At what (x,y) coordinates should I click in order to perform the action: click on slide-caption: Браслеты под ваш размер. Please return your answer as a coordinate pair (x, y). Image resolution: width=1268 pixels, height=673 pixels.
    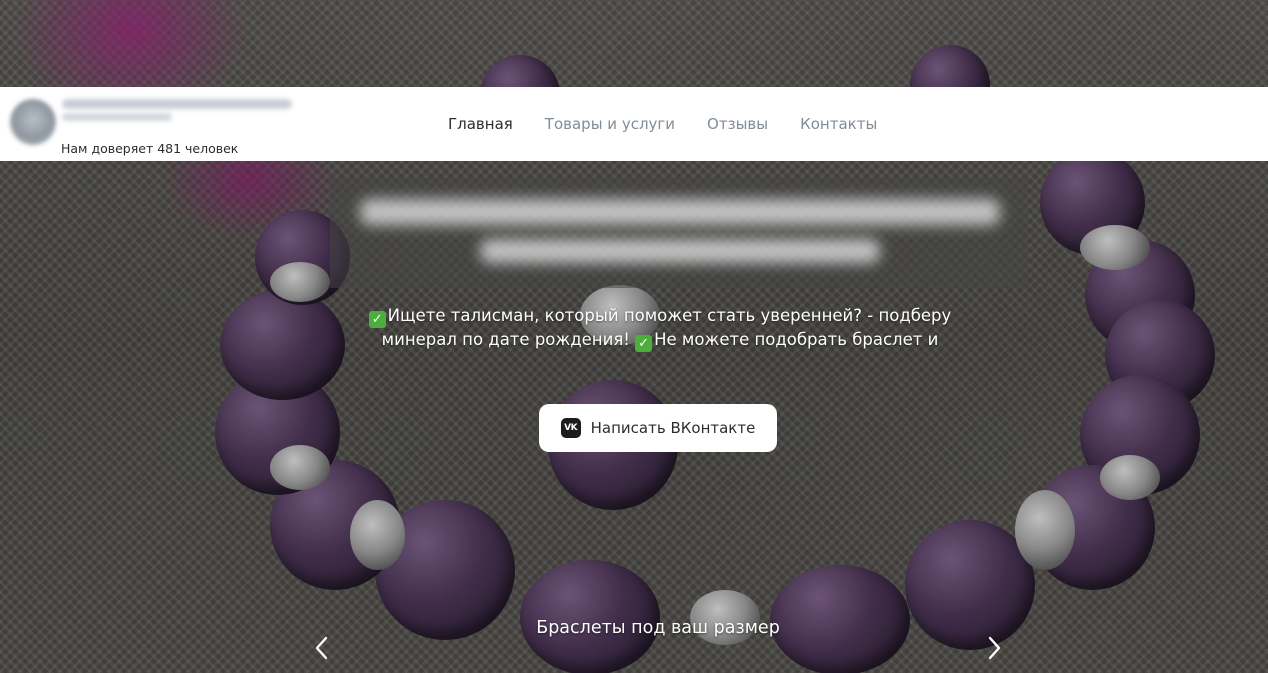
    Looking at the image, I should click on (658, 628).